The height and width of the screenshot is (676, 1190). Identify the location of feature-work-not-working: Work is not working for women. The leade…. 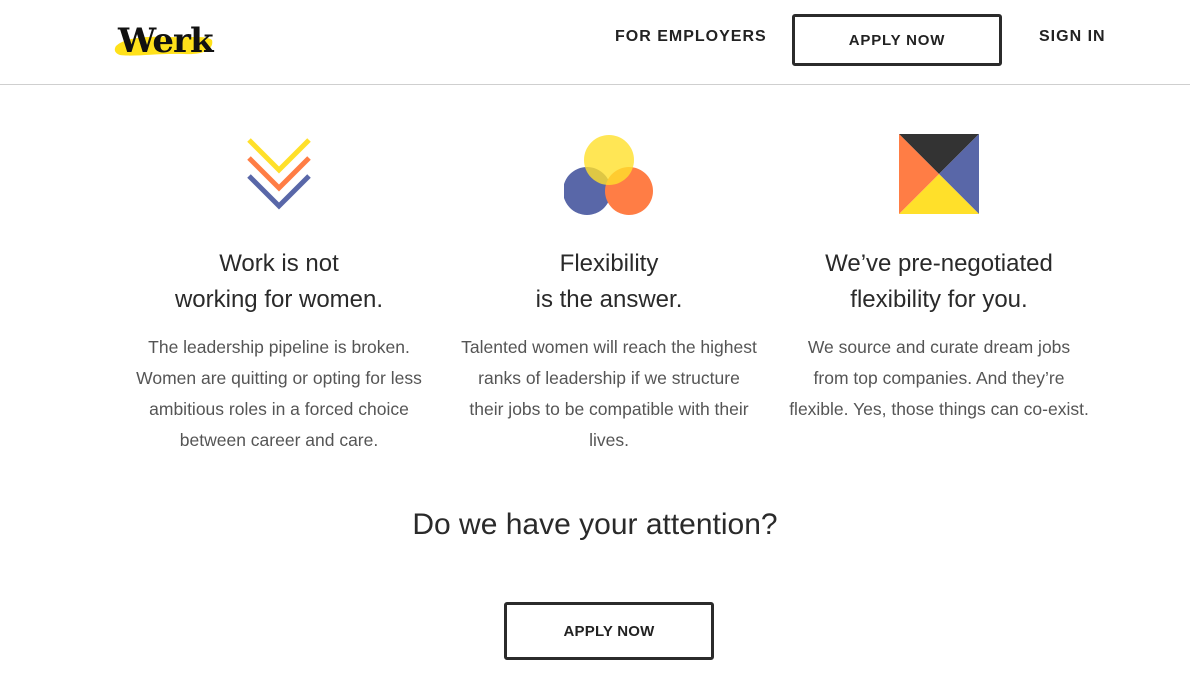
(279, 293).